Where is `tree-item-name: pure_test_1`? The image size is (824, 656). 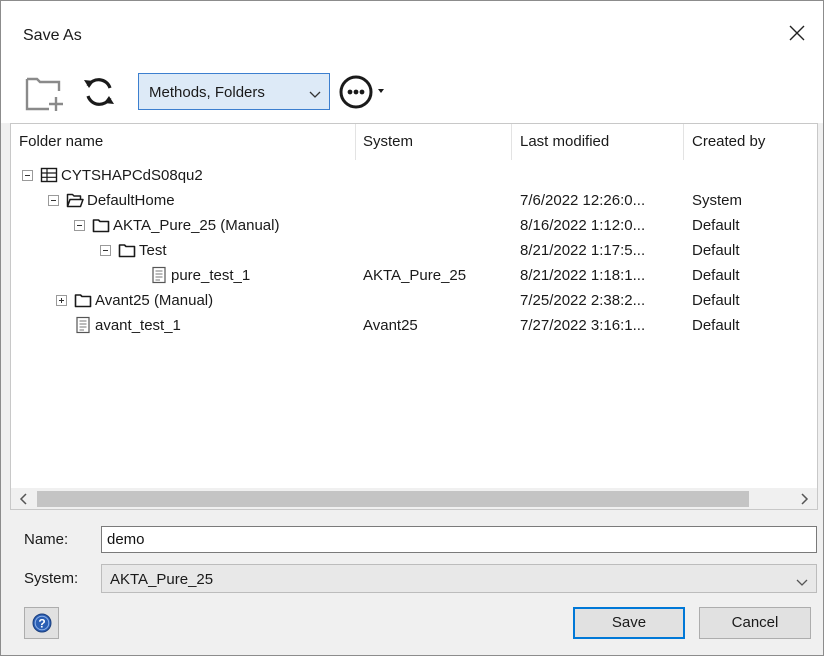 tree-item-name: pure_test_1 is located at coordinates (211, 275).